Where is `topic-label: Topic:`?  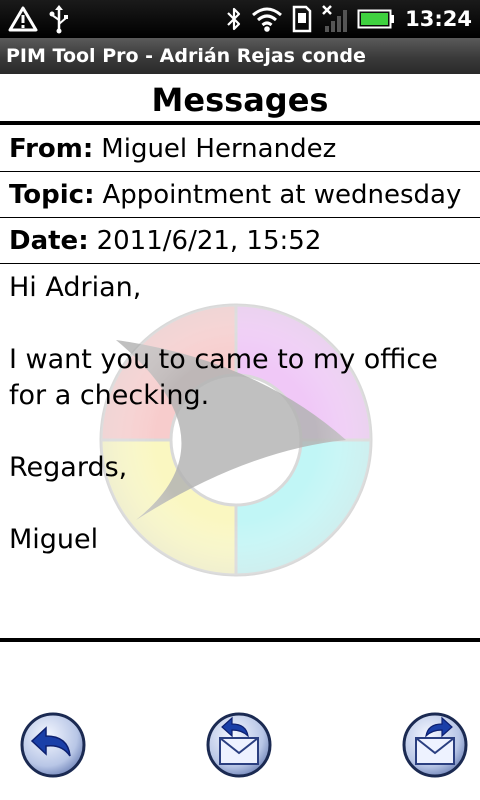
topic-label: Topic: is located at coordinates (52, 195).